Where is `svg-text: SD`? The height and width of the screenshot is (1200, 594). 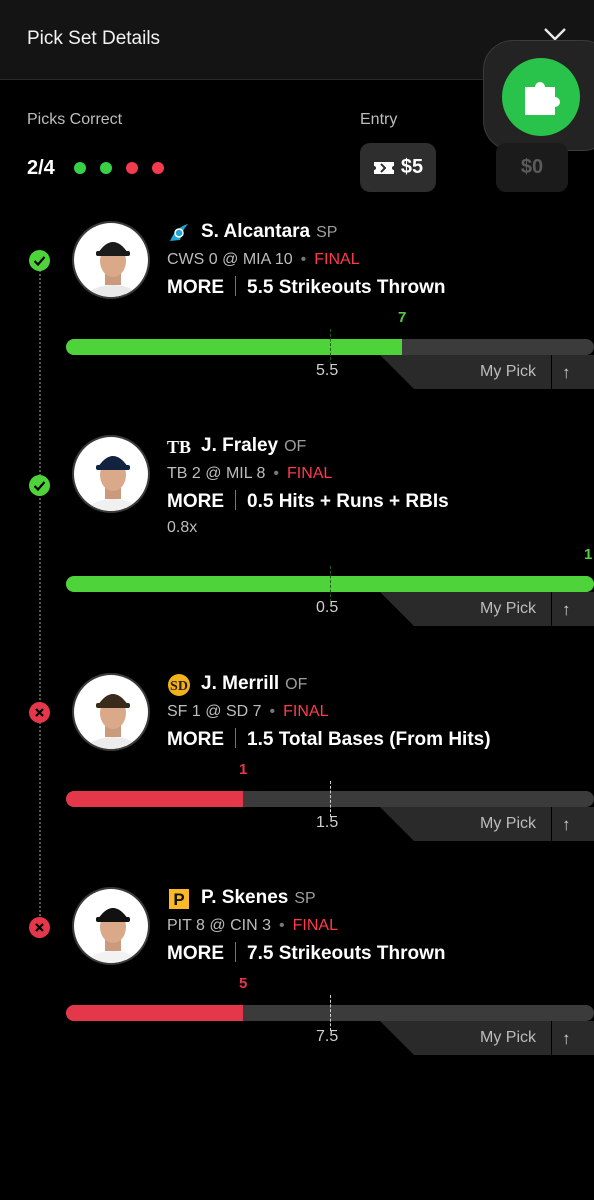 svg-text: SD is located at coordinates (179, 686).